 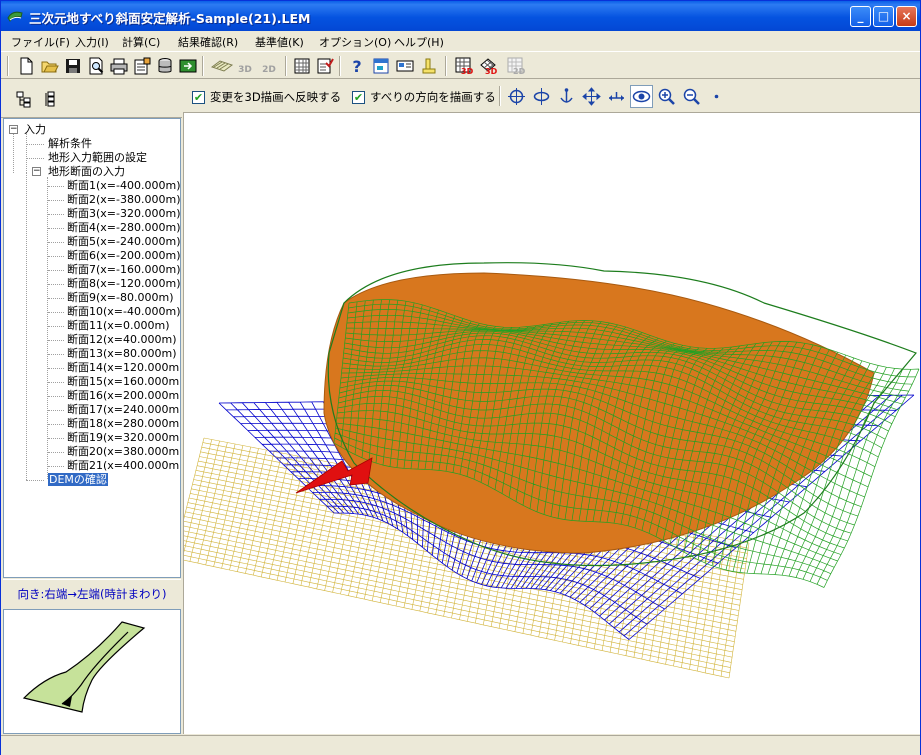 I want to click on check-list-icon, so click(x=325, y=66).